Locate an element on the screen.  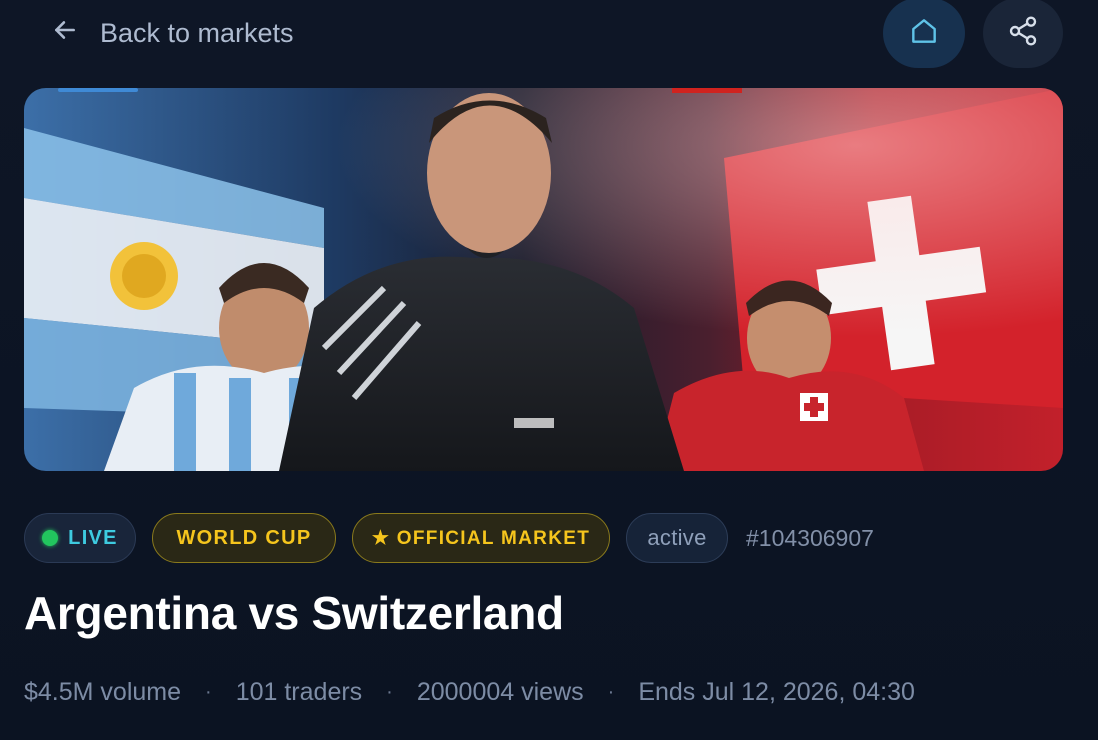
official-label: ★ OFFICIAL MARKET is located at coordinates (481, 538).